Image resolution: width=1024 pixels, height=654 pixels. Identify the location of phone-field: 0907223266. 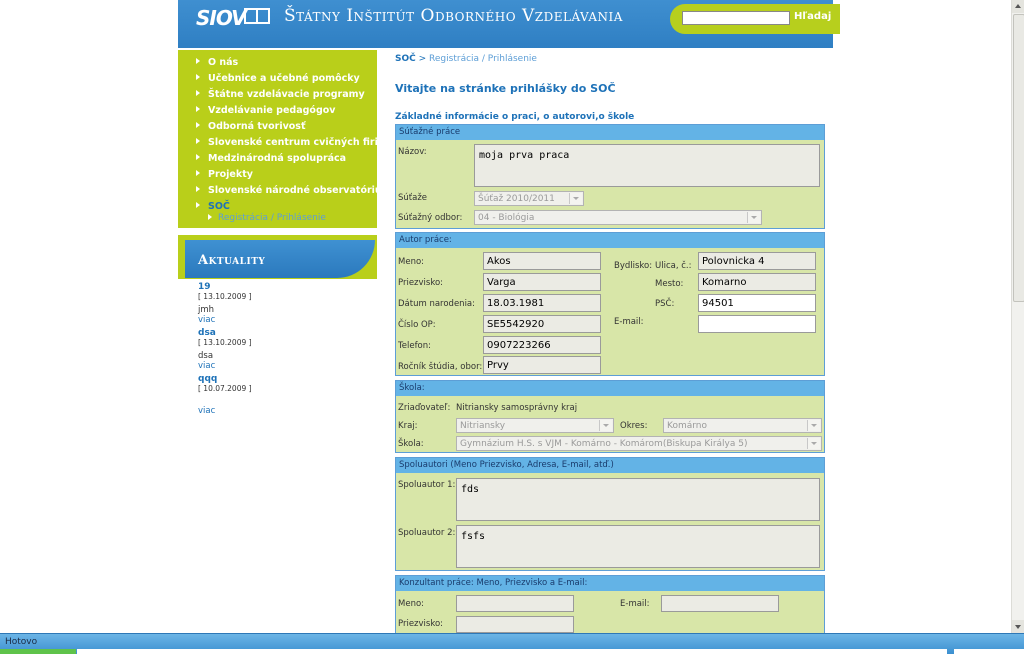
(542, 345).